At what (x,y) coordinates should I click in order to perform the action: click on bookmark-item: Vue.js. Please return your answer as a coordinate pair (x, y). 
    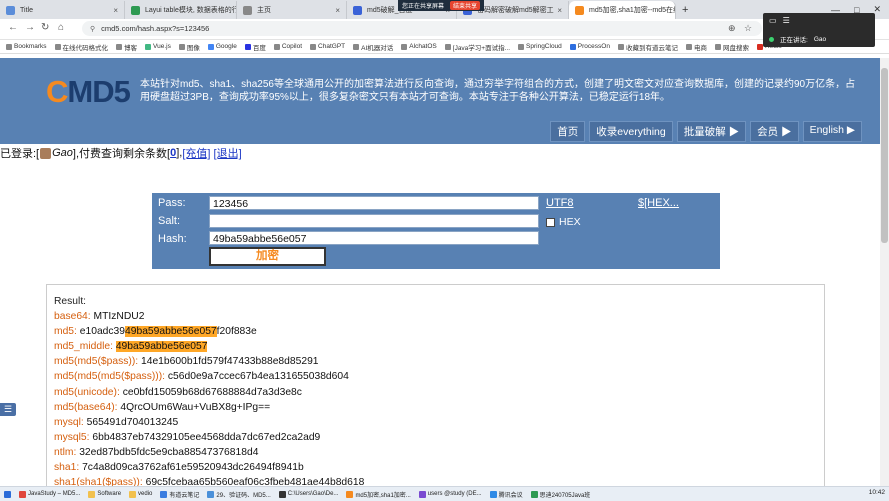
    Looking at the image, I should click on (158, 46).